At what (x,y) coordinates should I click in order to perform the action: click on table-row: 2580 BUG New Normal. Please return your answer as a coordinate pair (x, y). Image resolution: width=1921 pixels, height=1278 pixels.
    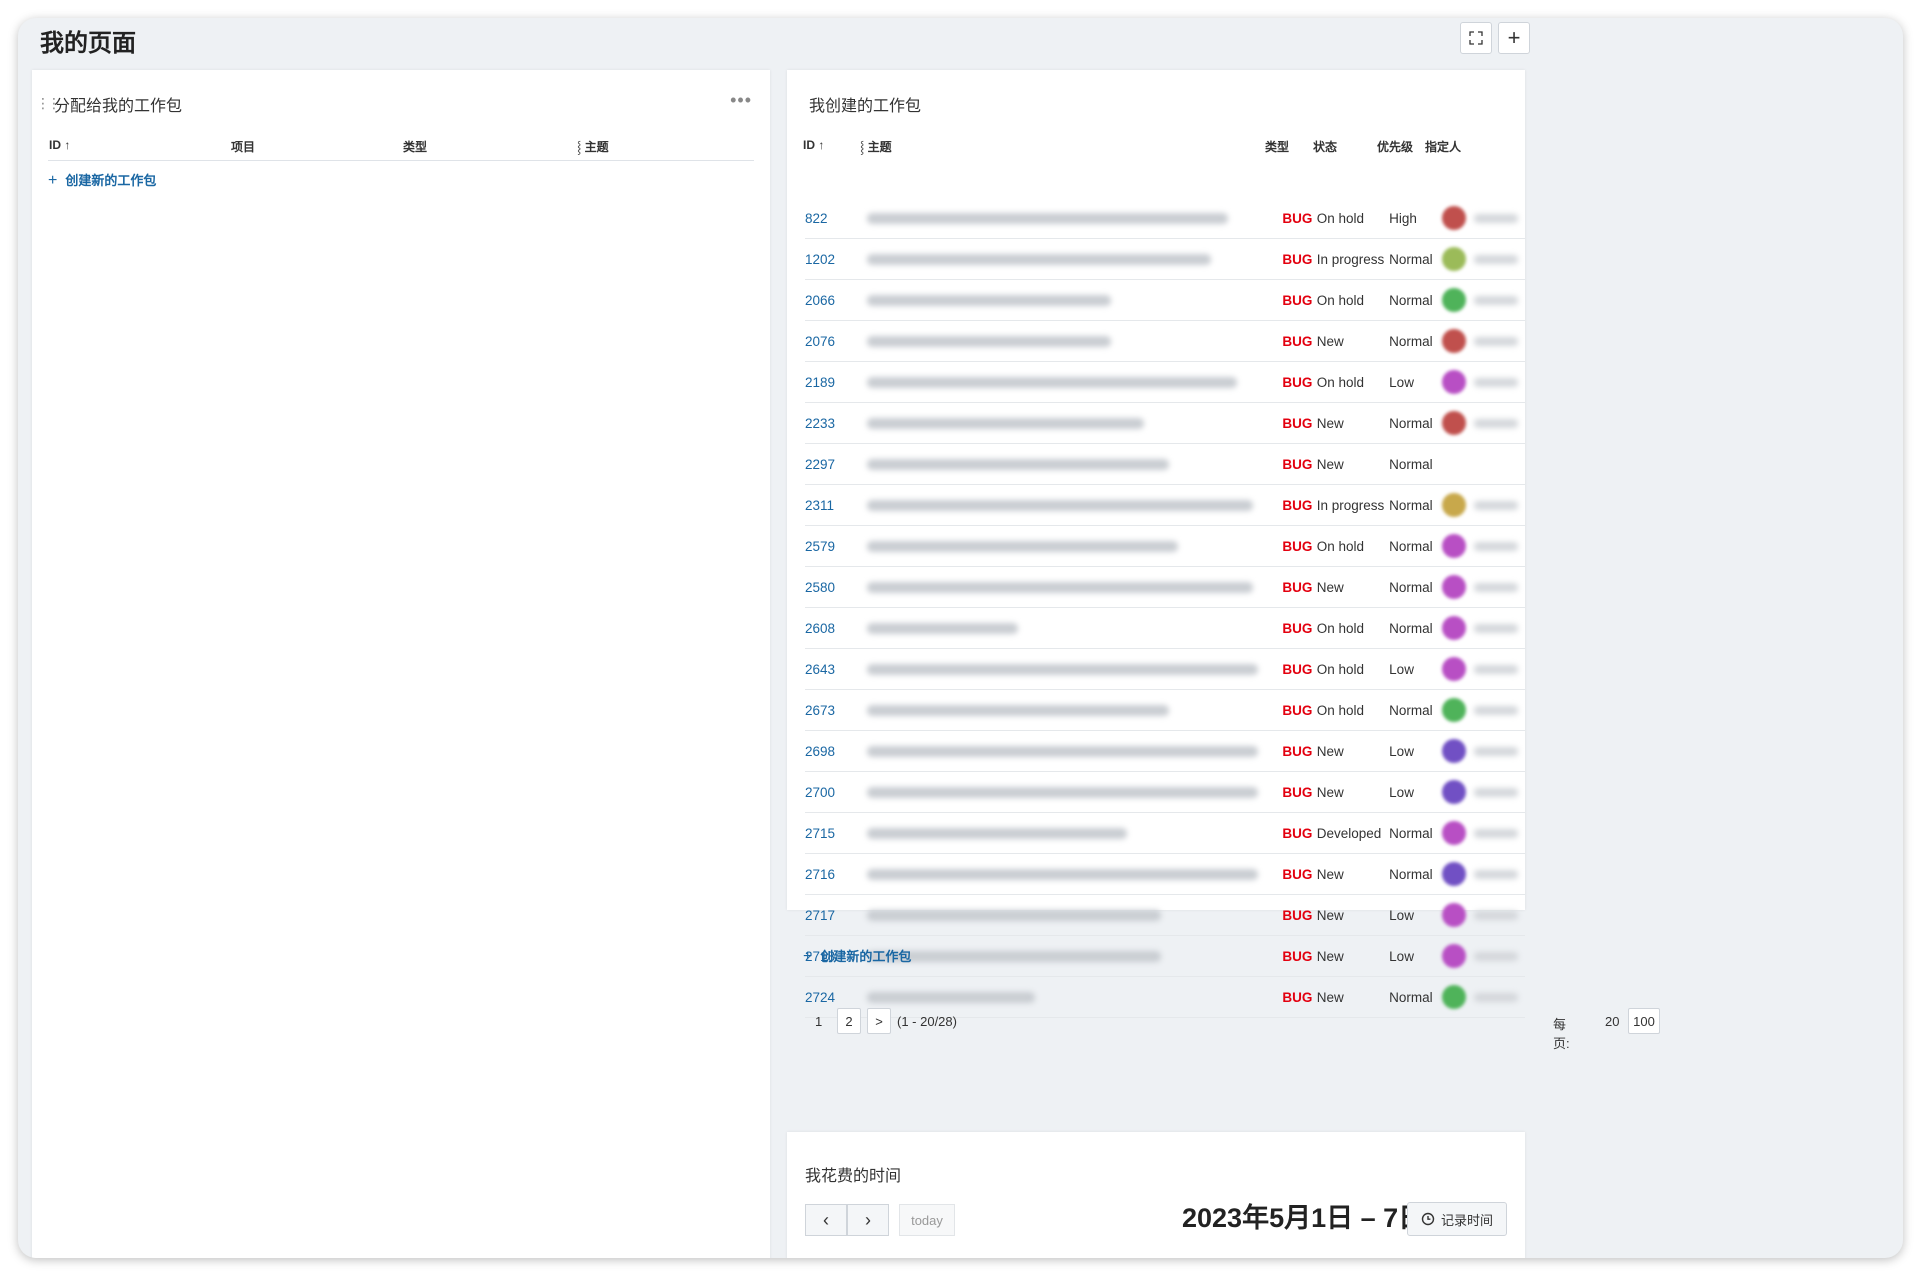
    Looking at the image, I should click on (1165, 587).